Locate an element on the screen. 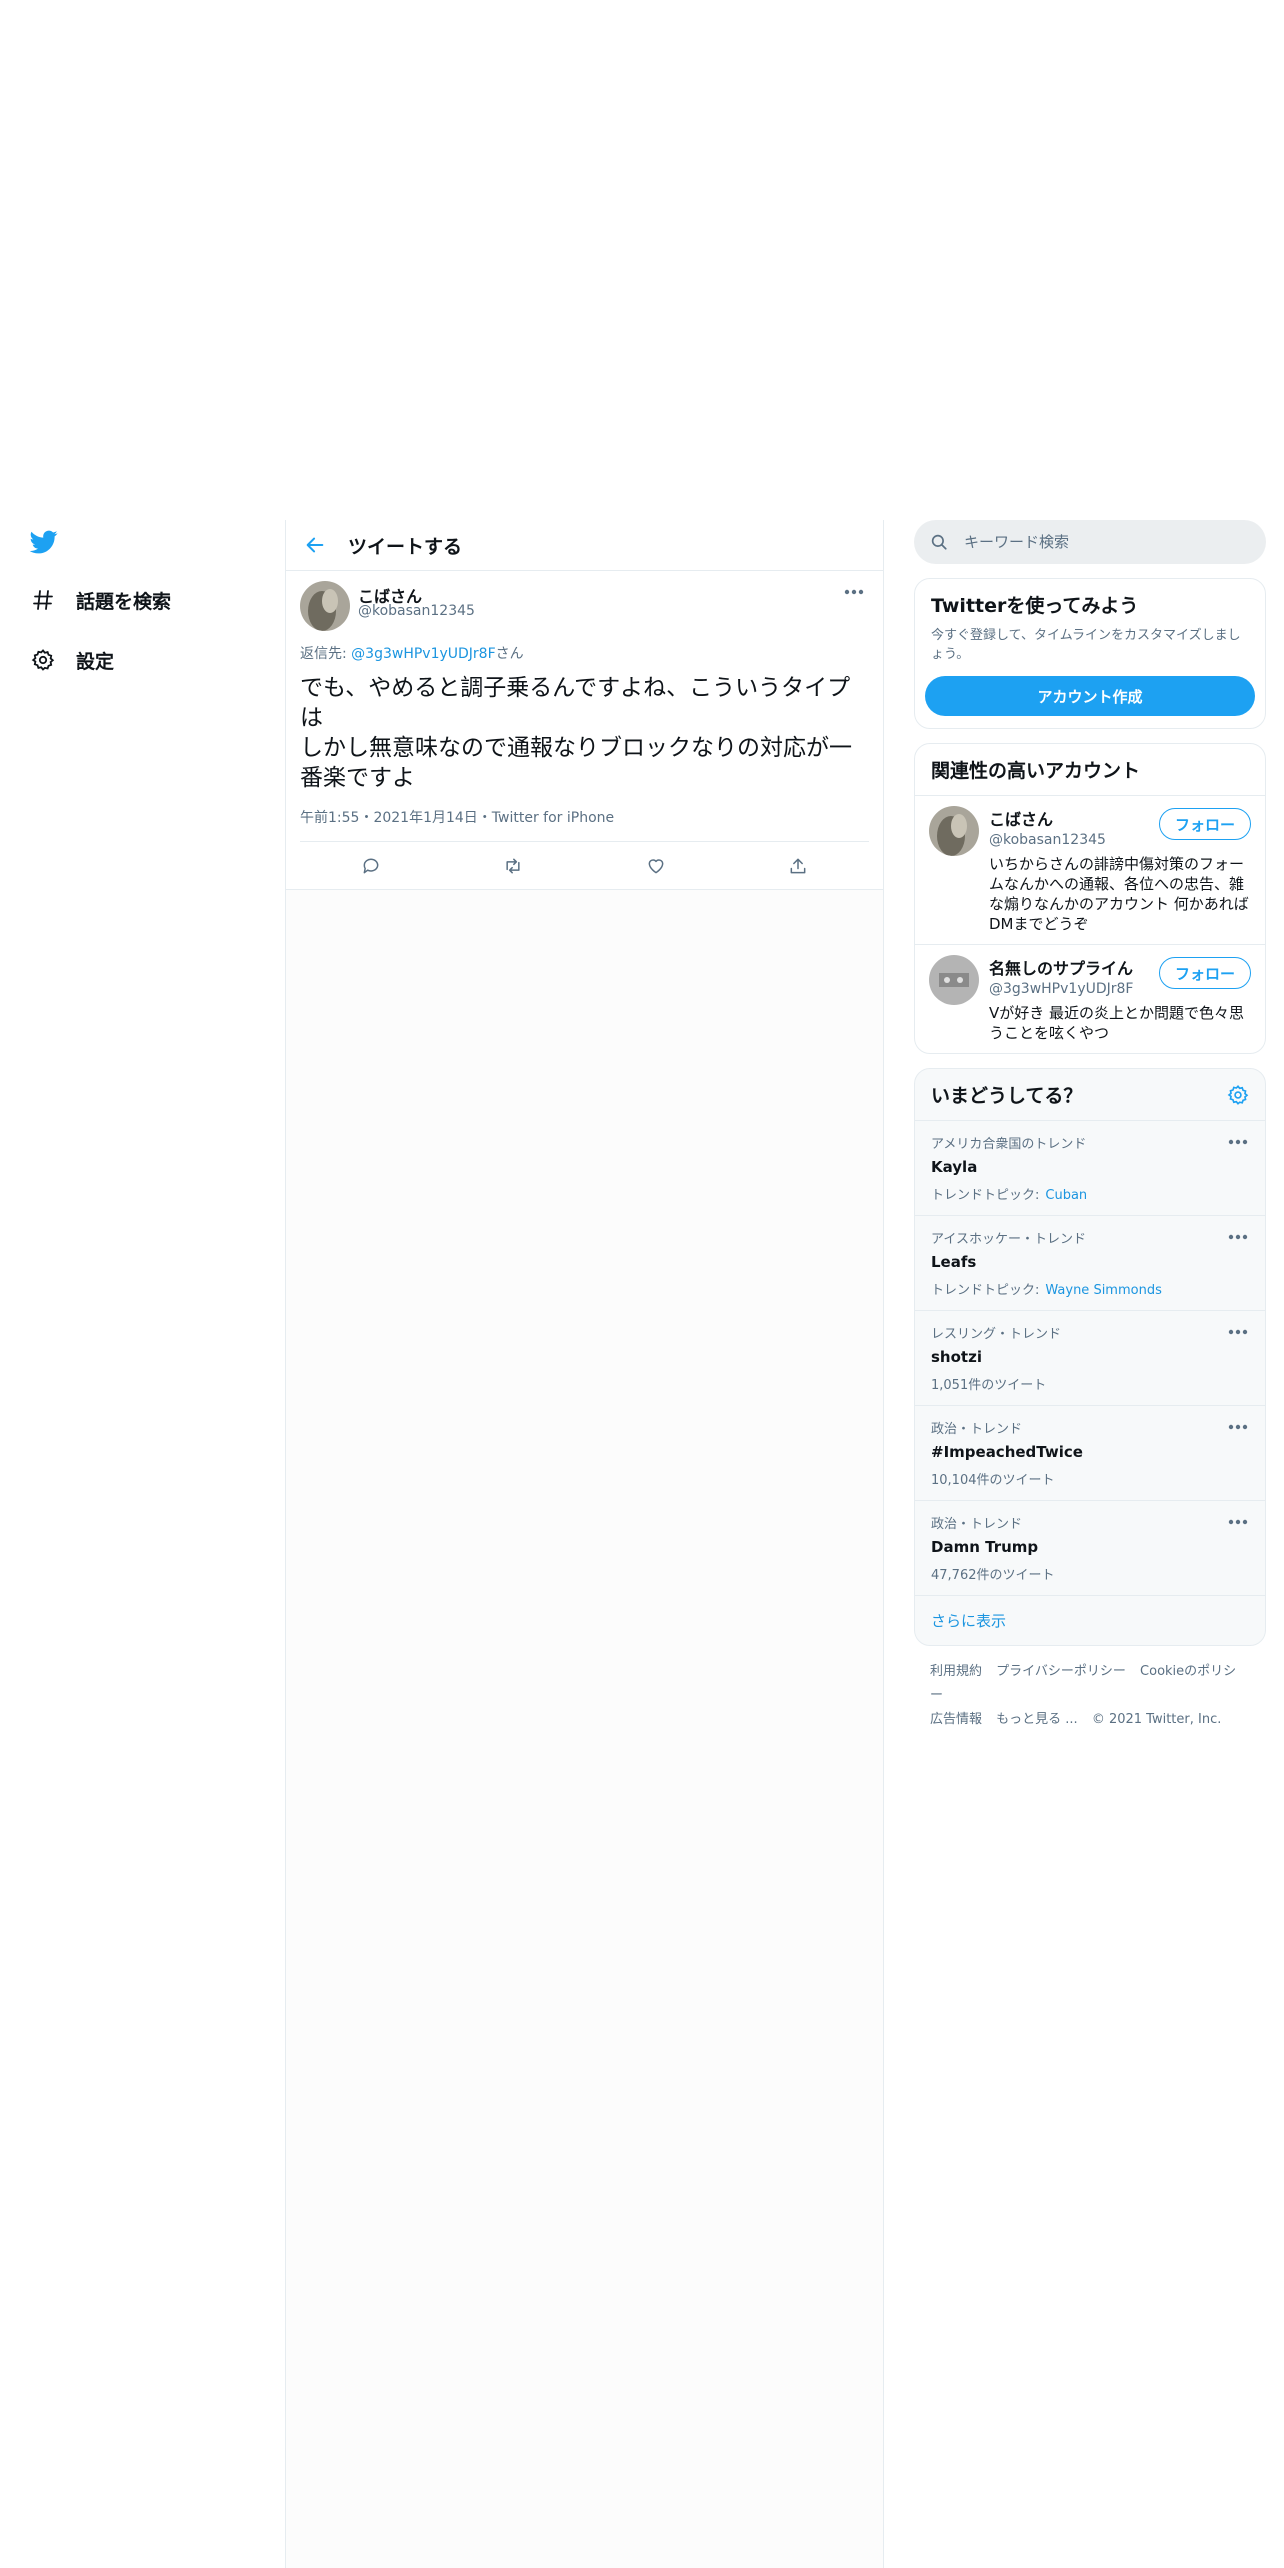 The height and width of the screenshot is (2568, 1284). trend-item: 政治・トレンド Damn Trump 47,762件のツイート is located at coordinates (1090, 1548).